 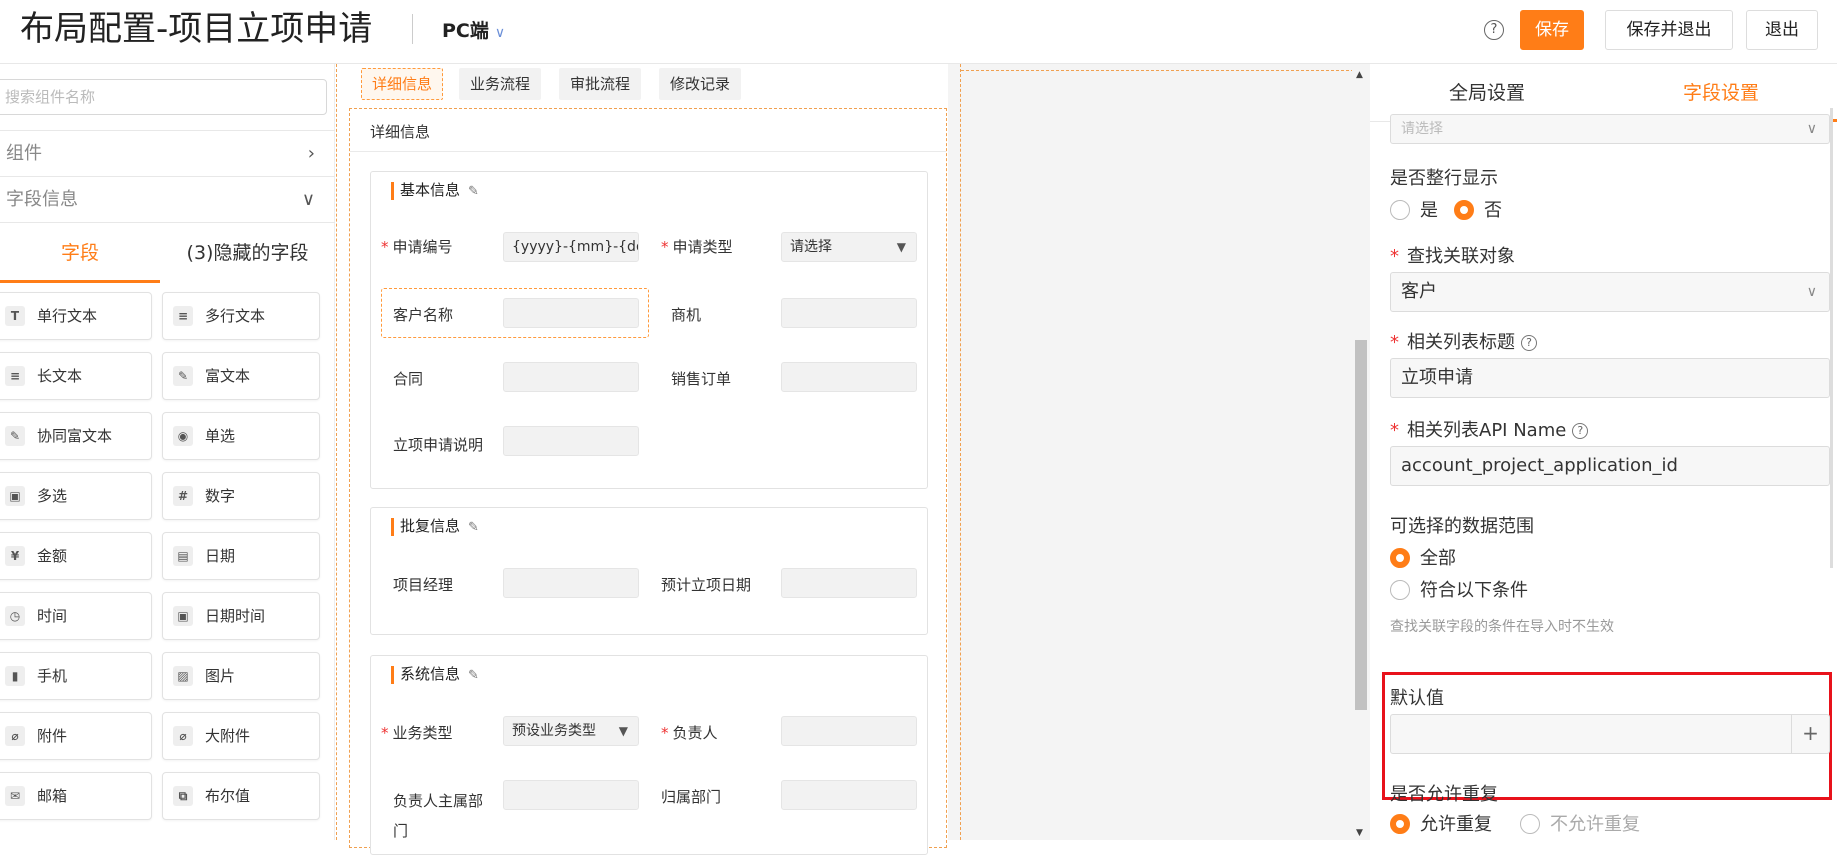 What do you see at coordinates (571, 795) in the screenshot?
I see `owner-dept-field` at bounding box center [571, 795].